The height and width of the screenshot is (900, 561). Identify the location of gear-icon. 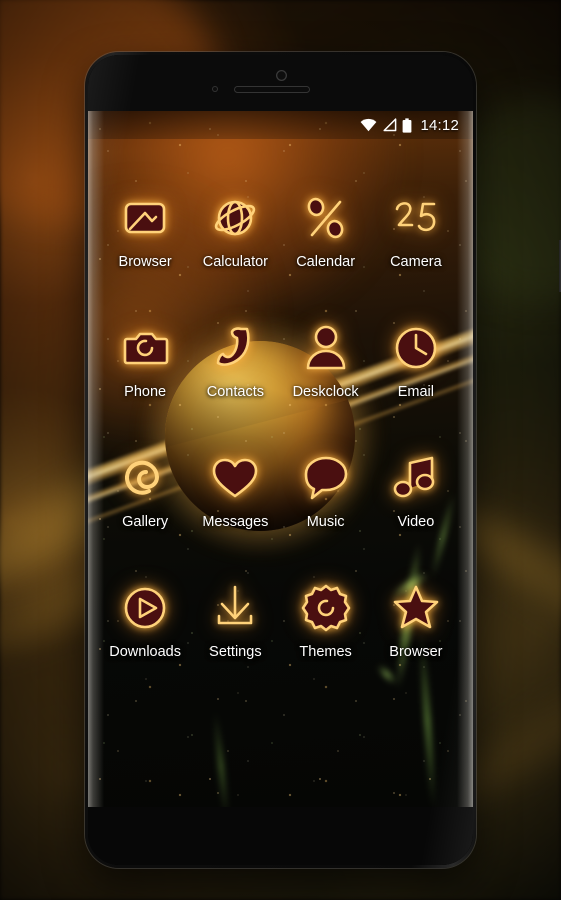
(326, 608).